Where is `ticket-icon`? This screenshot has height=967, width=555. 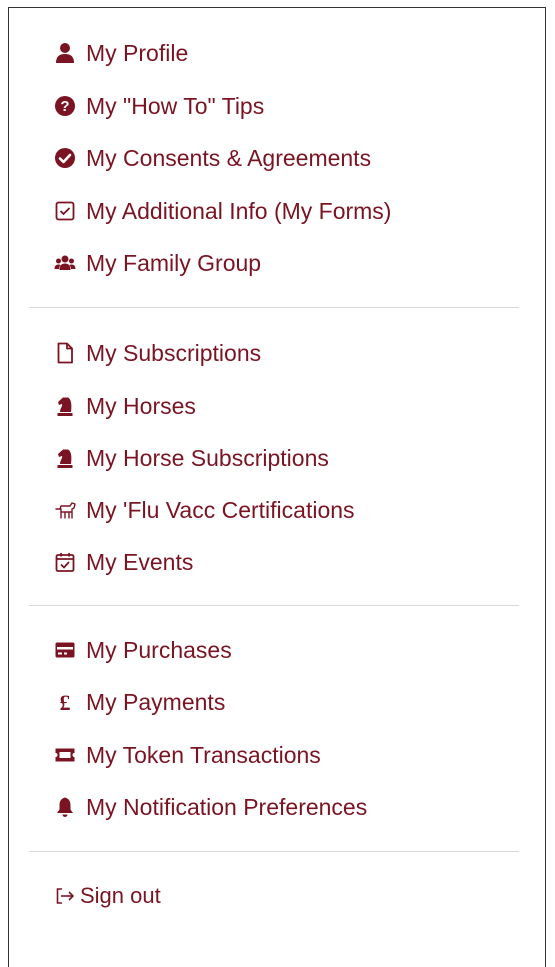 ticket-icon is located at coordinates (65, 755).